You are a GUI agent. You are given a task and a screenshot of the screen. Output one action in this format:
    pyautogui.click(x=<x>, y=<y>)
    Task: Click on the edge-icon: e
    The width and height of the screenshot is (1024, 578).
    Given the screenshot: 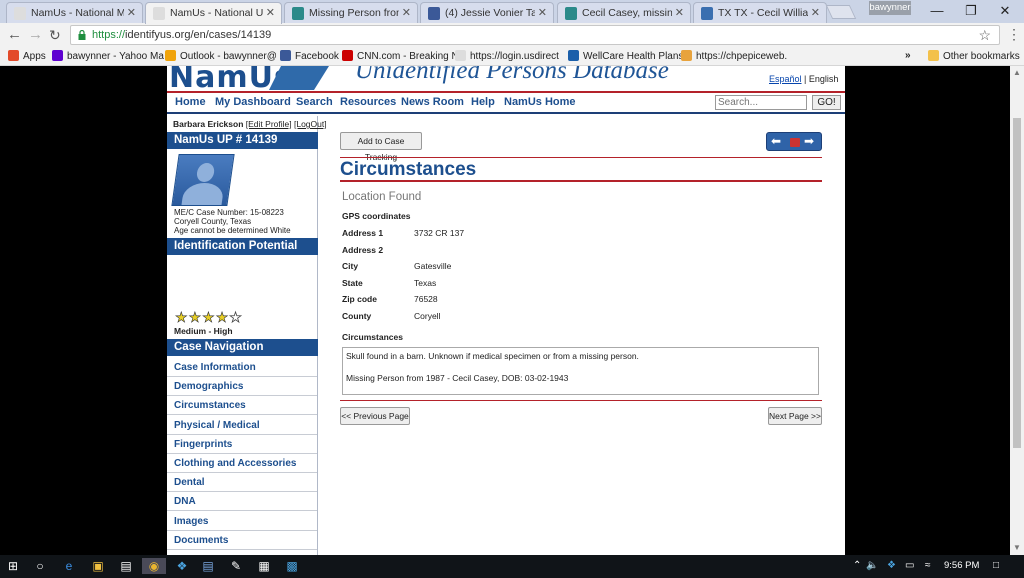 What is the action you would take?
    pyautogui.click(x=69, y=566)
    